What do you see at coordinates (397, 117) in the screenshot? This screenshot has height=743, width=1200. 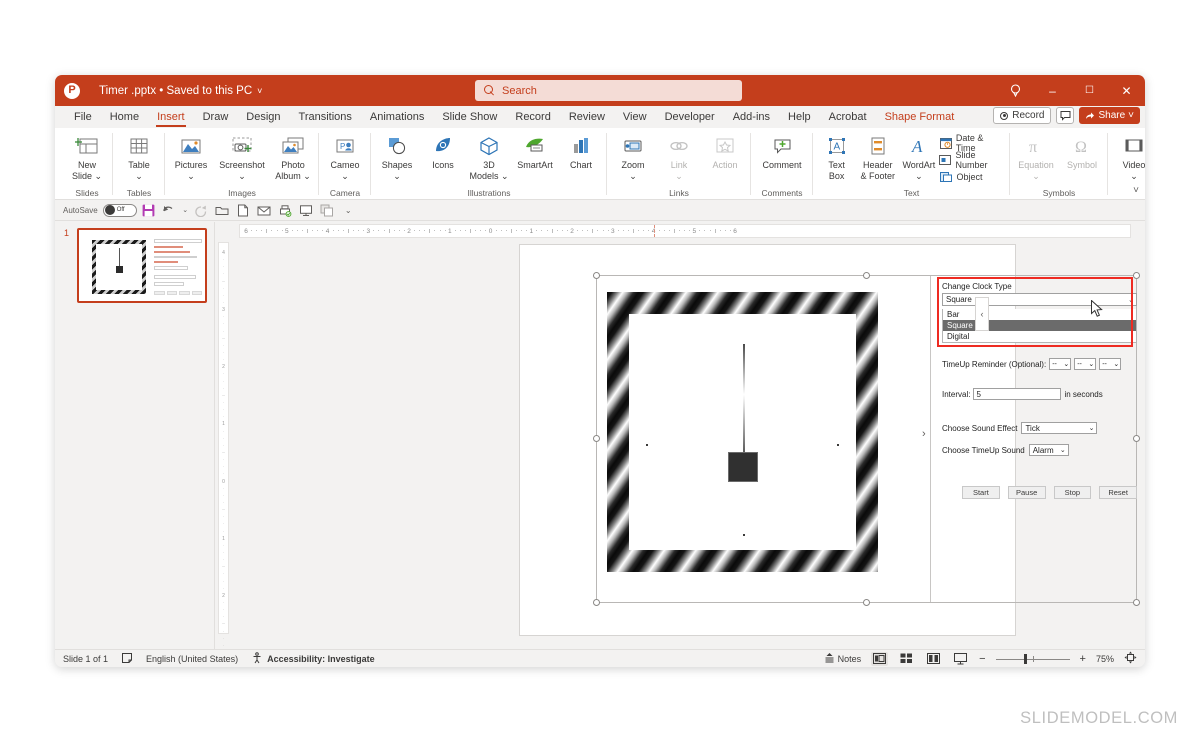 I see `ribbon-tab-animations: Animations` at bounding box center [397, 117].